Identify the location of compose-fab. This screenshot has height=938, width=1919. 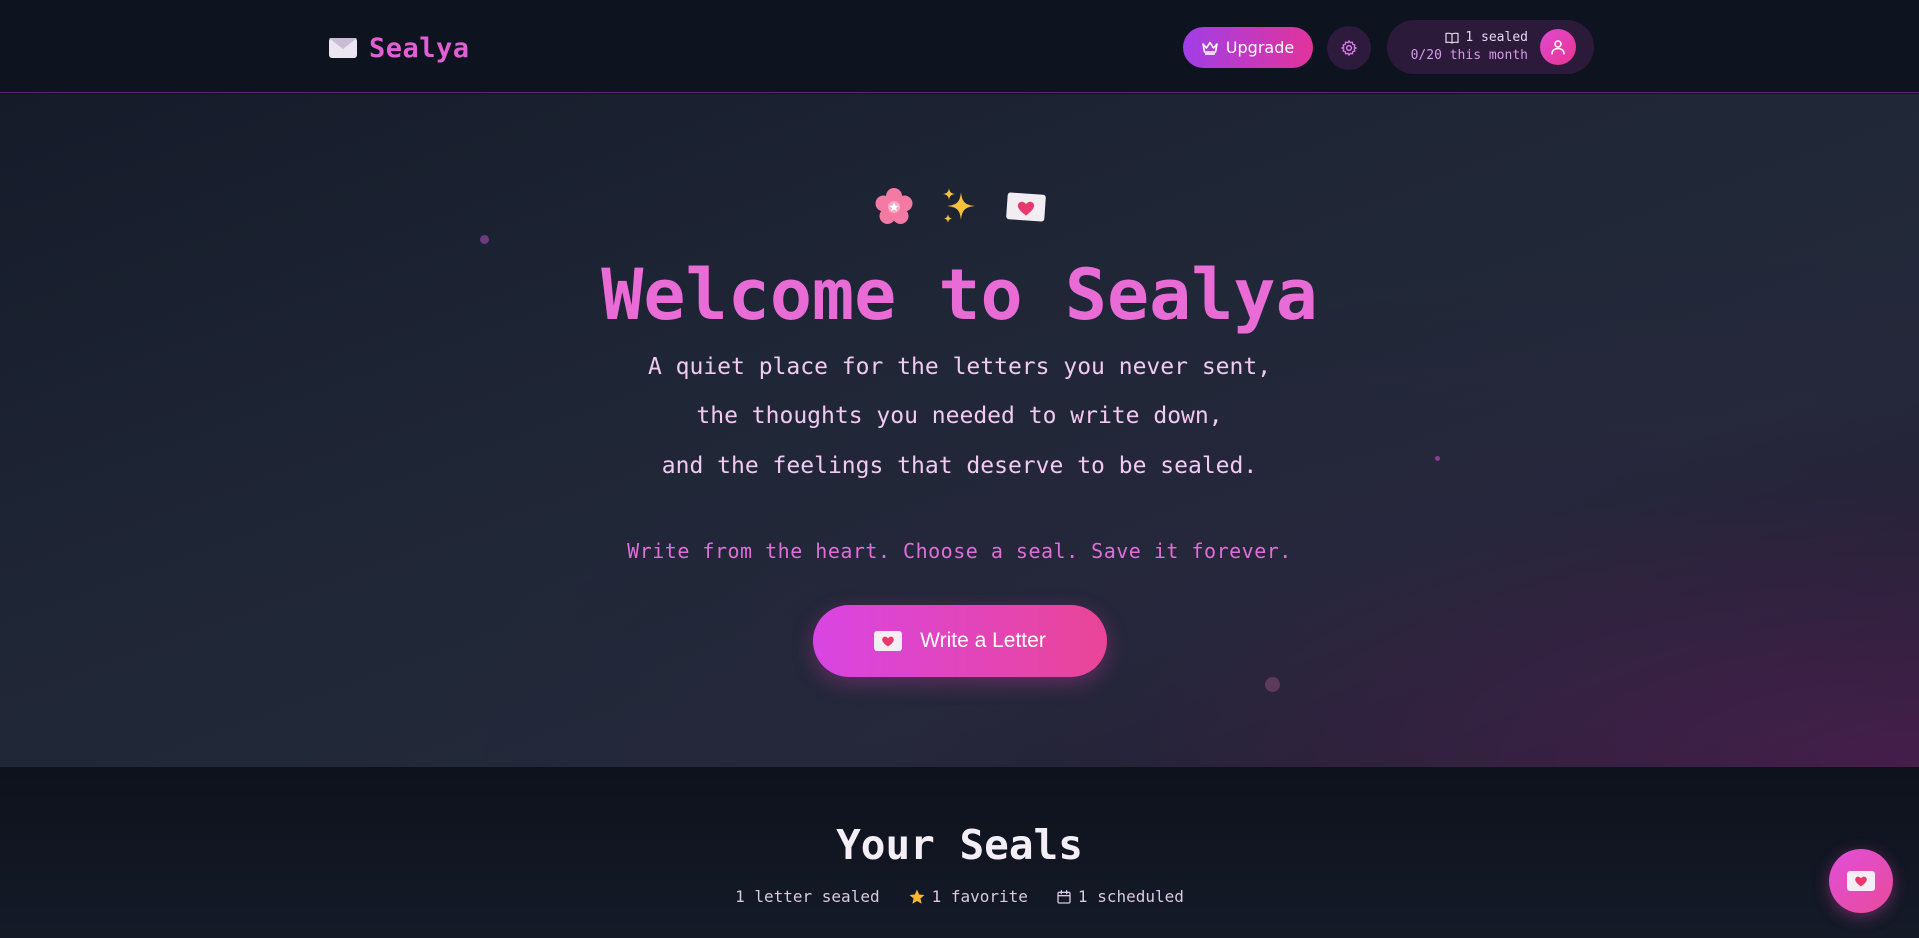
(1861, 881).